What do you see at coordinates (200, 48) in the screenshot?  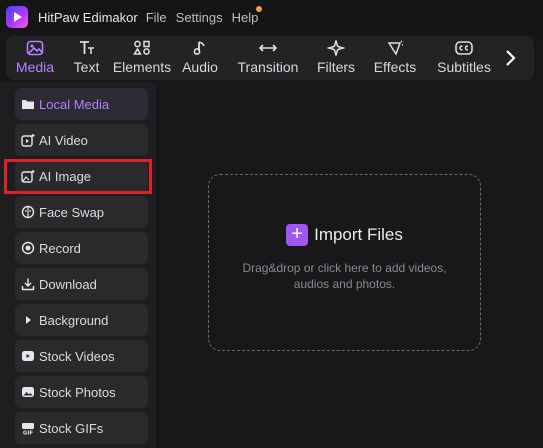 I see `audio-icon` at bounding box center [200, 48].